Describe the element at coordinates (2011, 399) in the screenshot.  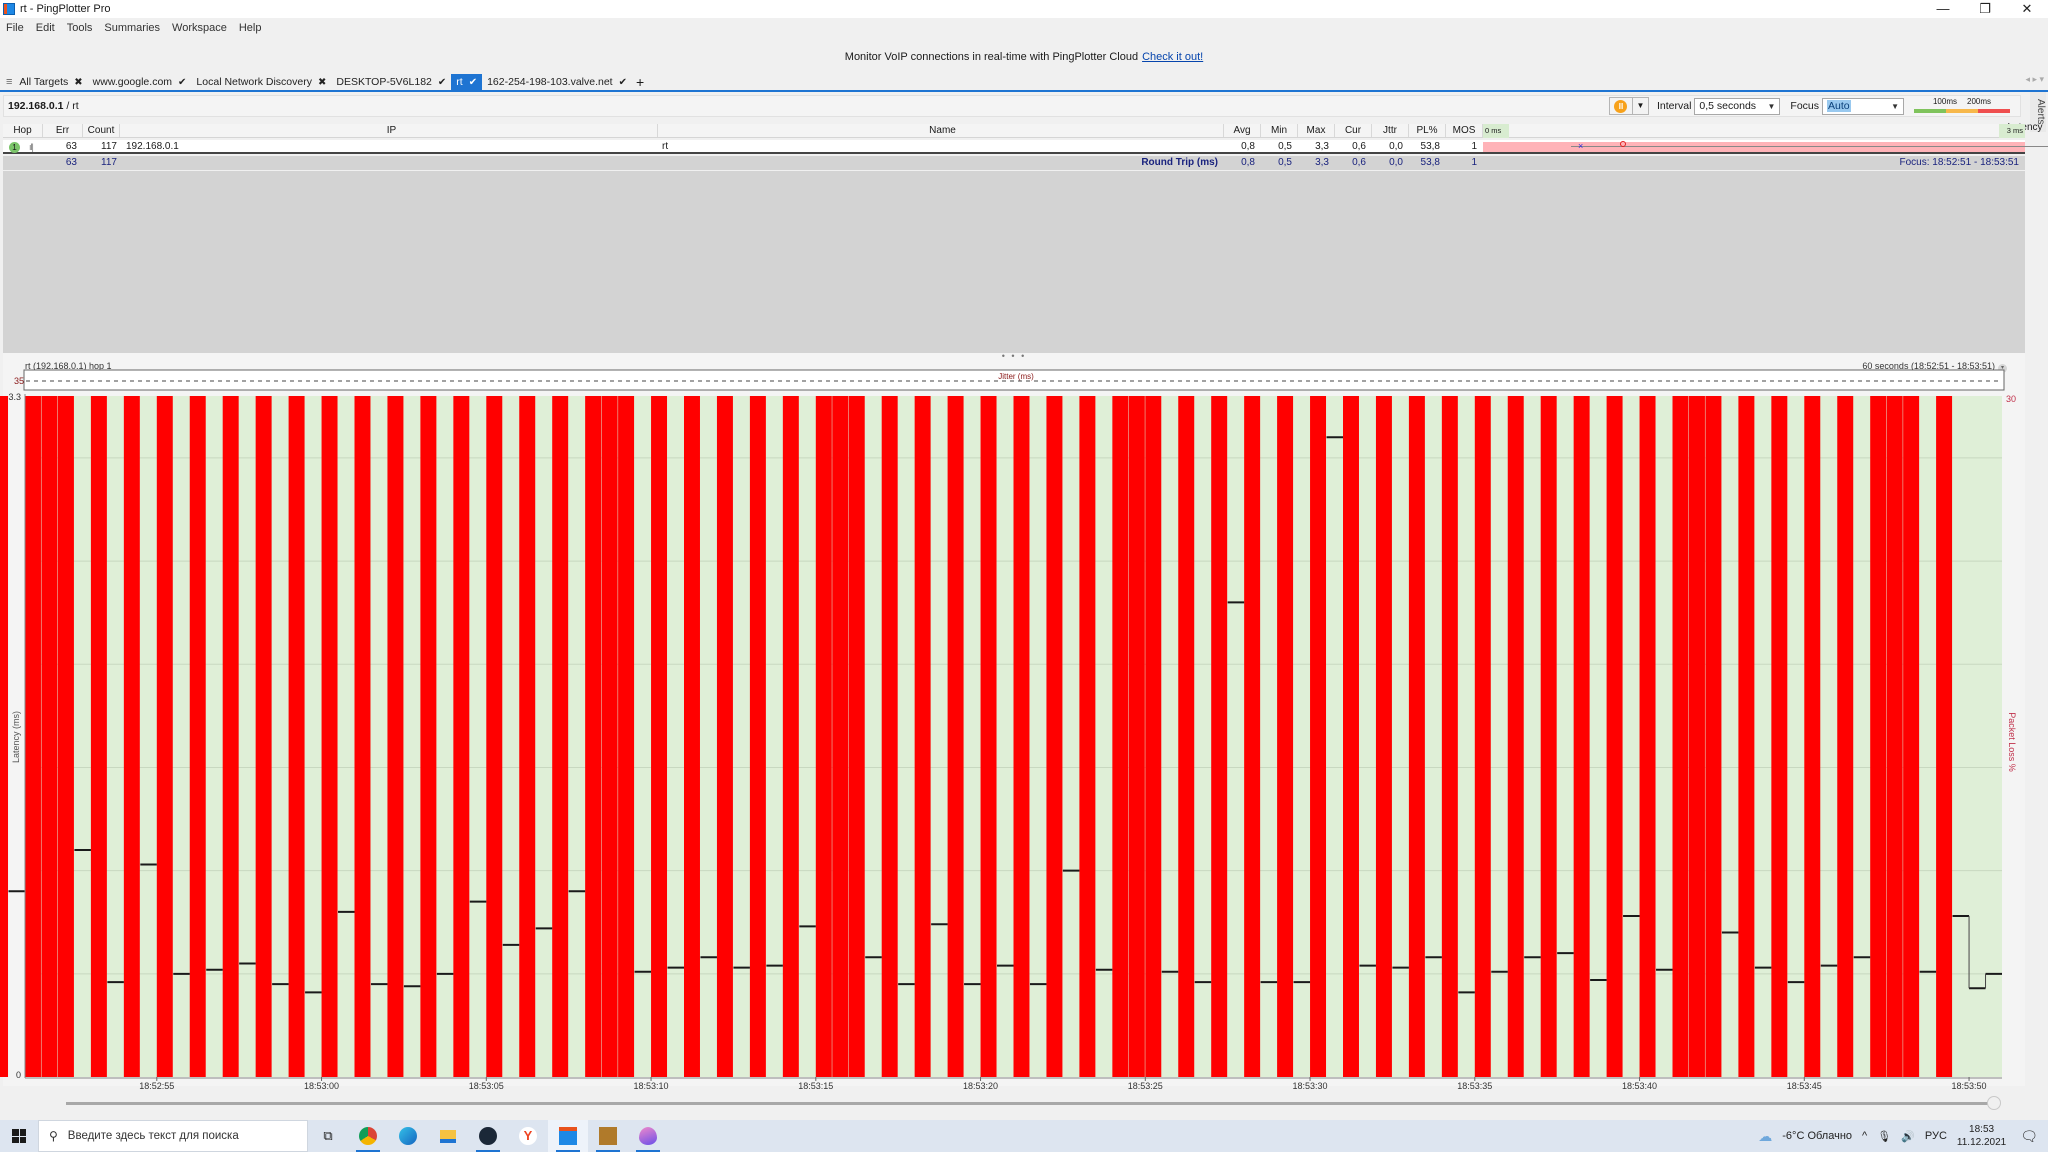
I see `packet-loss-max-label: 30` at that location.